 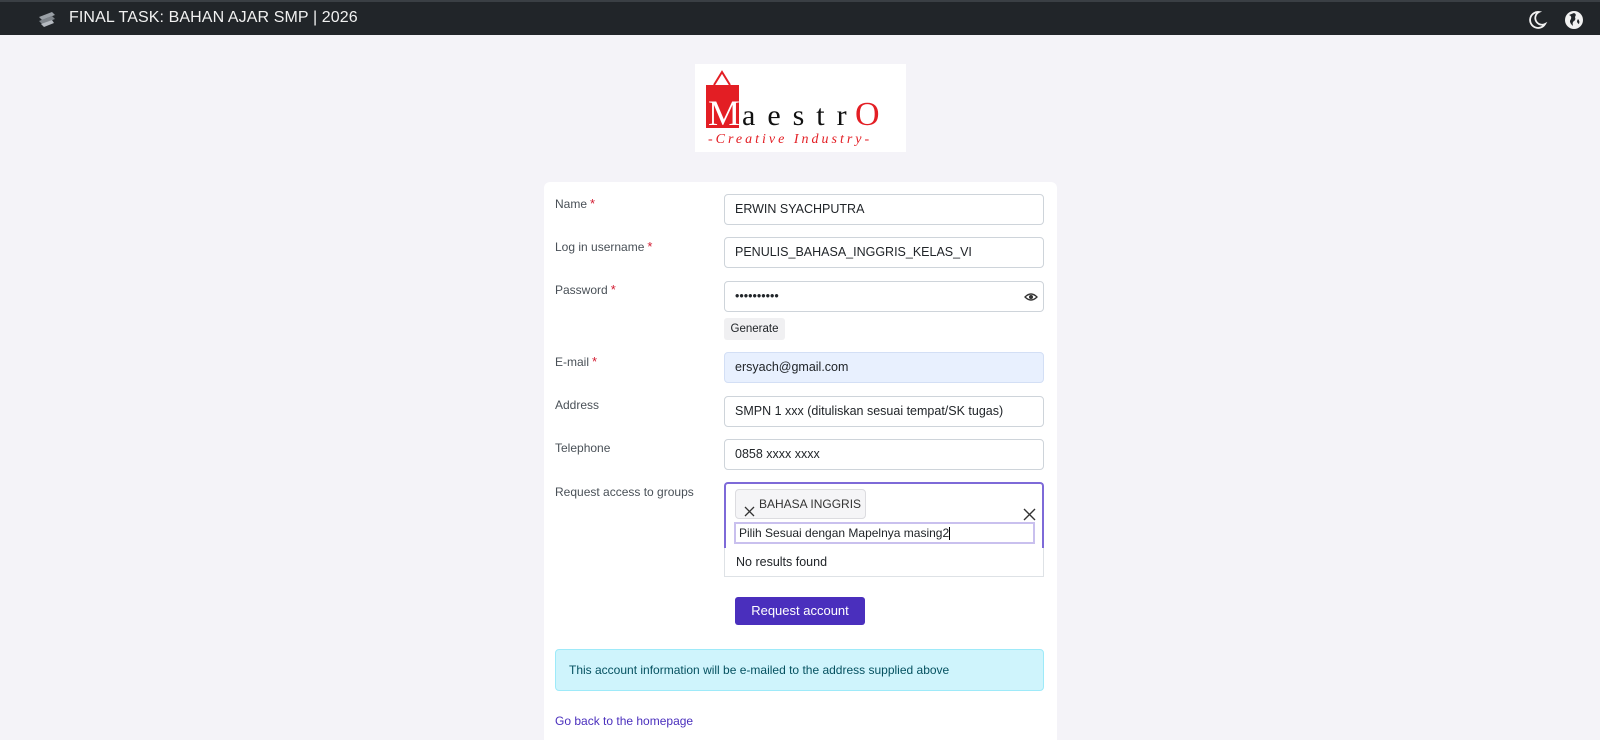 I want to click on request-account-button: Request account, so click(x=800, y=611).